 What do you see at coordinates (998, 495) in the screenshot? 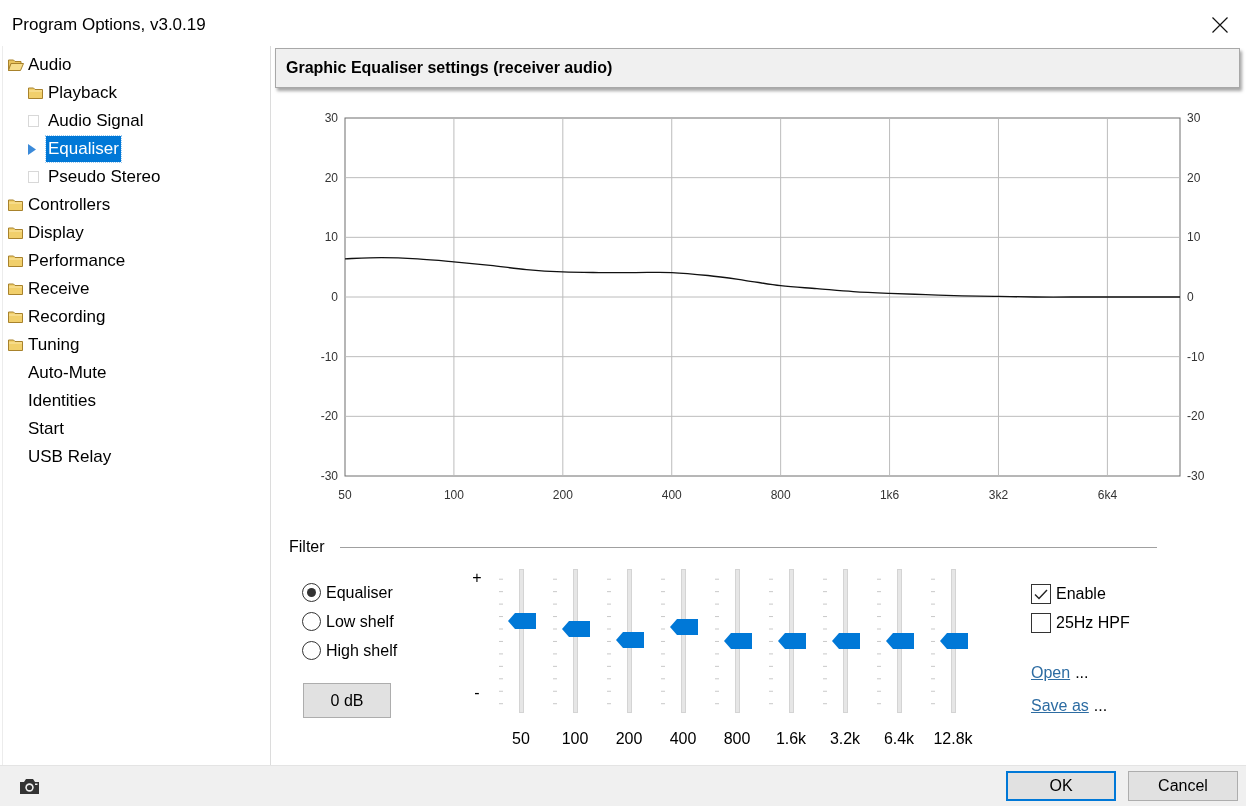
I see `x-tick-label: 3k2` at bounding box center [998, 495].